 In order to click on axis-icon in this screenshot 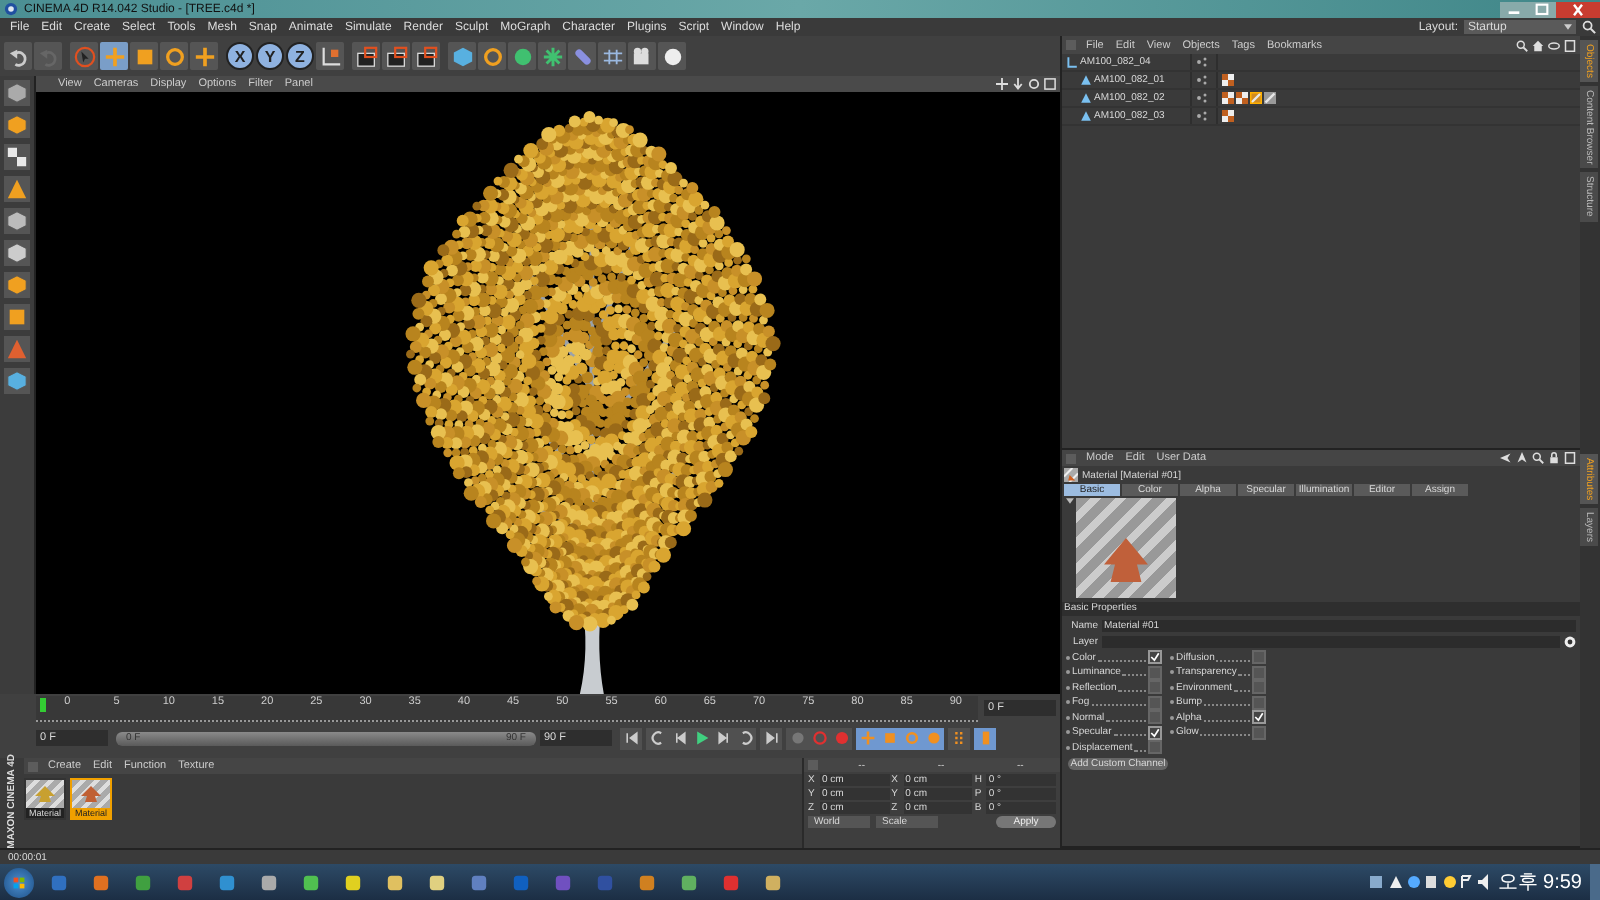, I will do `click(1072, 62)`.